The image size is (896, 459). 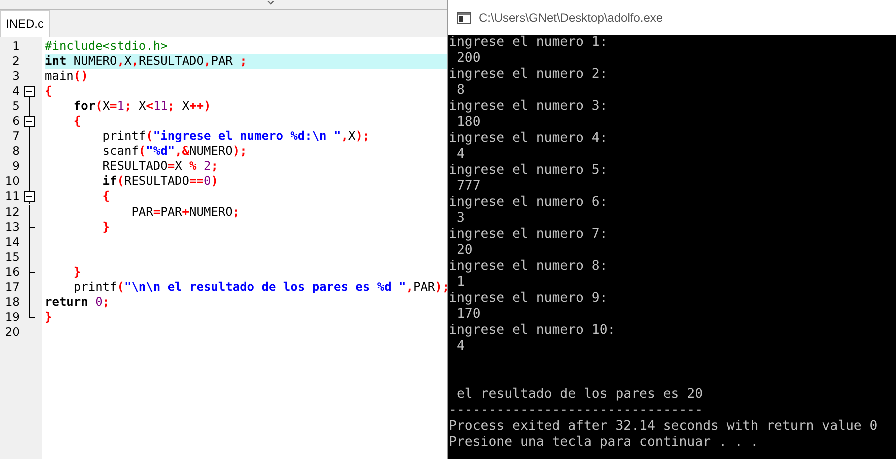 What do you see at coordinates (469, 315) in the screenshot?
I see `console-line: 170` at bounding box center [469, 315].